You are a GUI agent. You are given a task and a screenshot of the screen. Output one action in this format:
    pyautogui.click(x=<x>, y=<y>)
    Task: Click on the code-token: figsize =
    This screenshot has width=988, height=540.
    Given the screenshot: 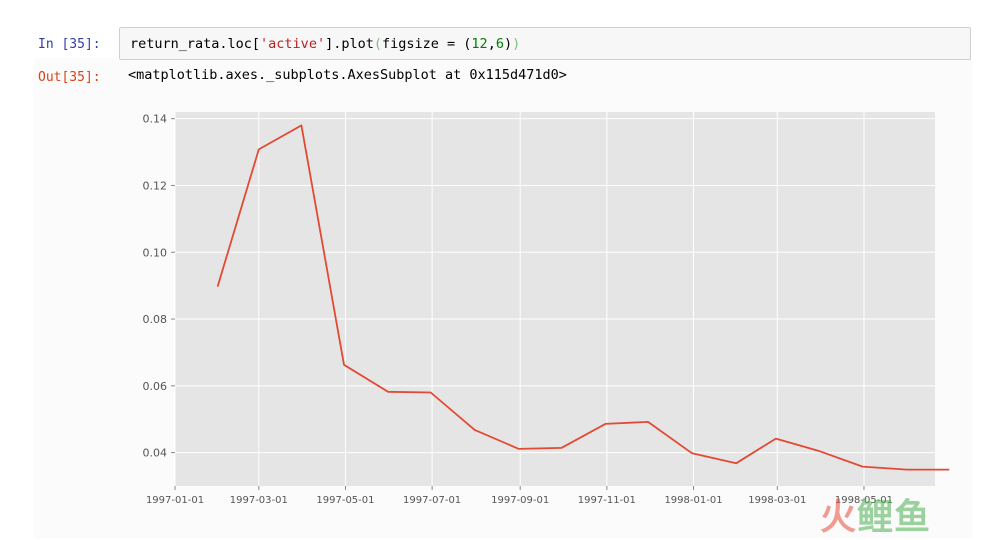 What is the action you would take?
    pyautogui.click(x=423, y=44)
    